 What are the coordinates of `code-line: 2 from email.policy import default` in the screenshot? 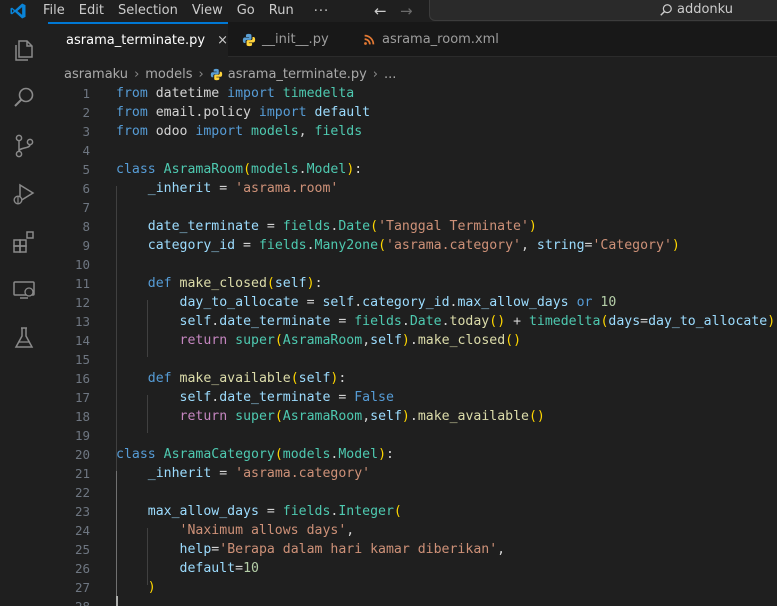 It's located at (412, 112).